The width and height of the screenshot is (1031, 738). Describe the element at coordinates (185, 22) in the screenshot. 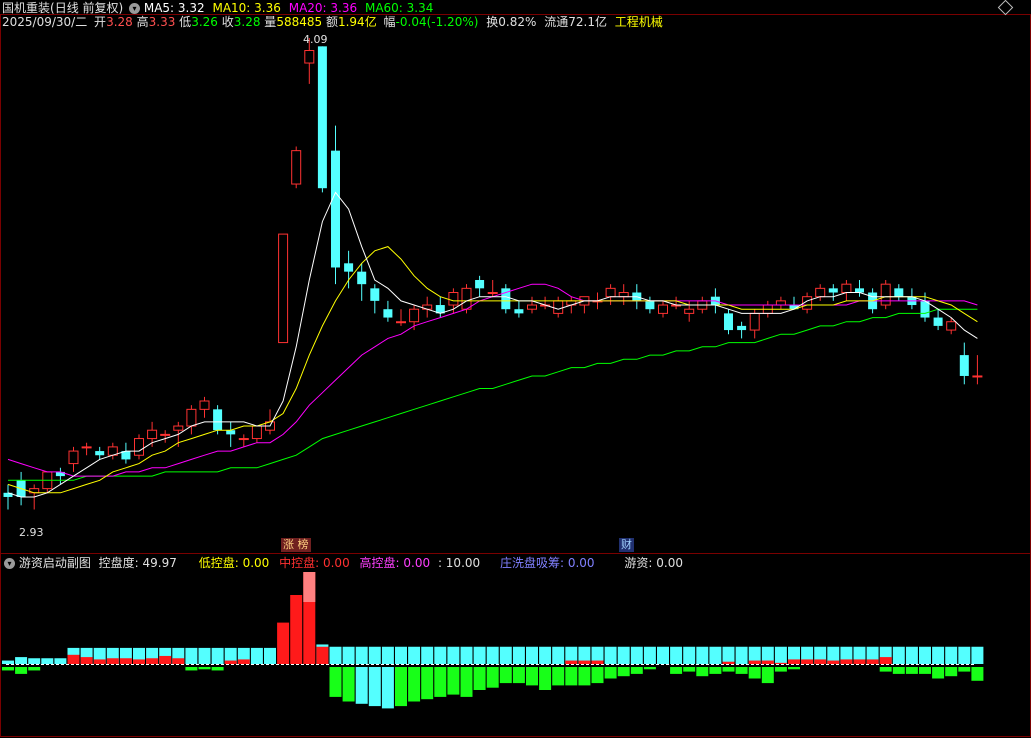

I see `low-label: 低` at that location.